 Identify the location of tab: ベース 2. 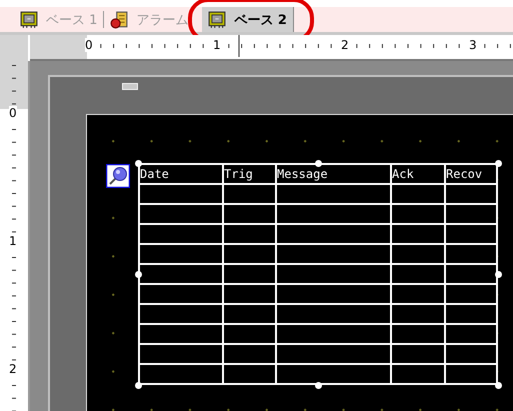
(248, 19).